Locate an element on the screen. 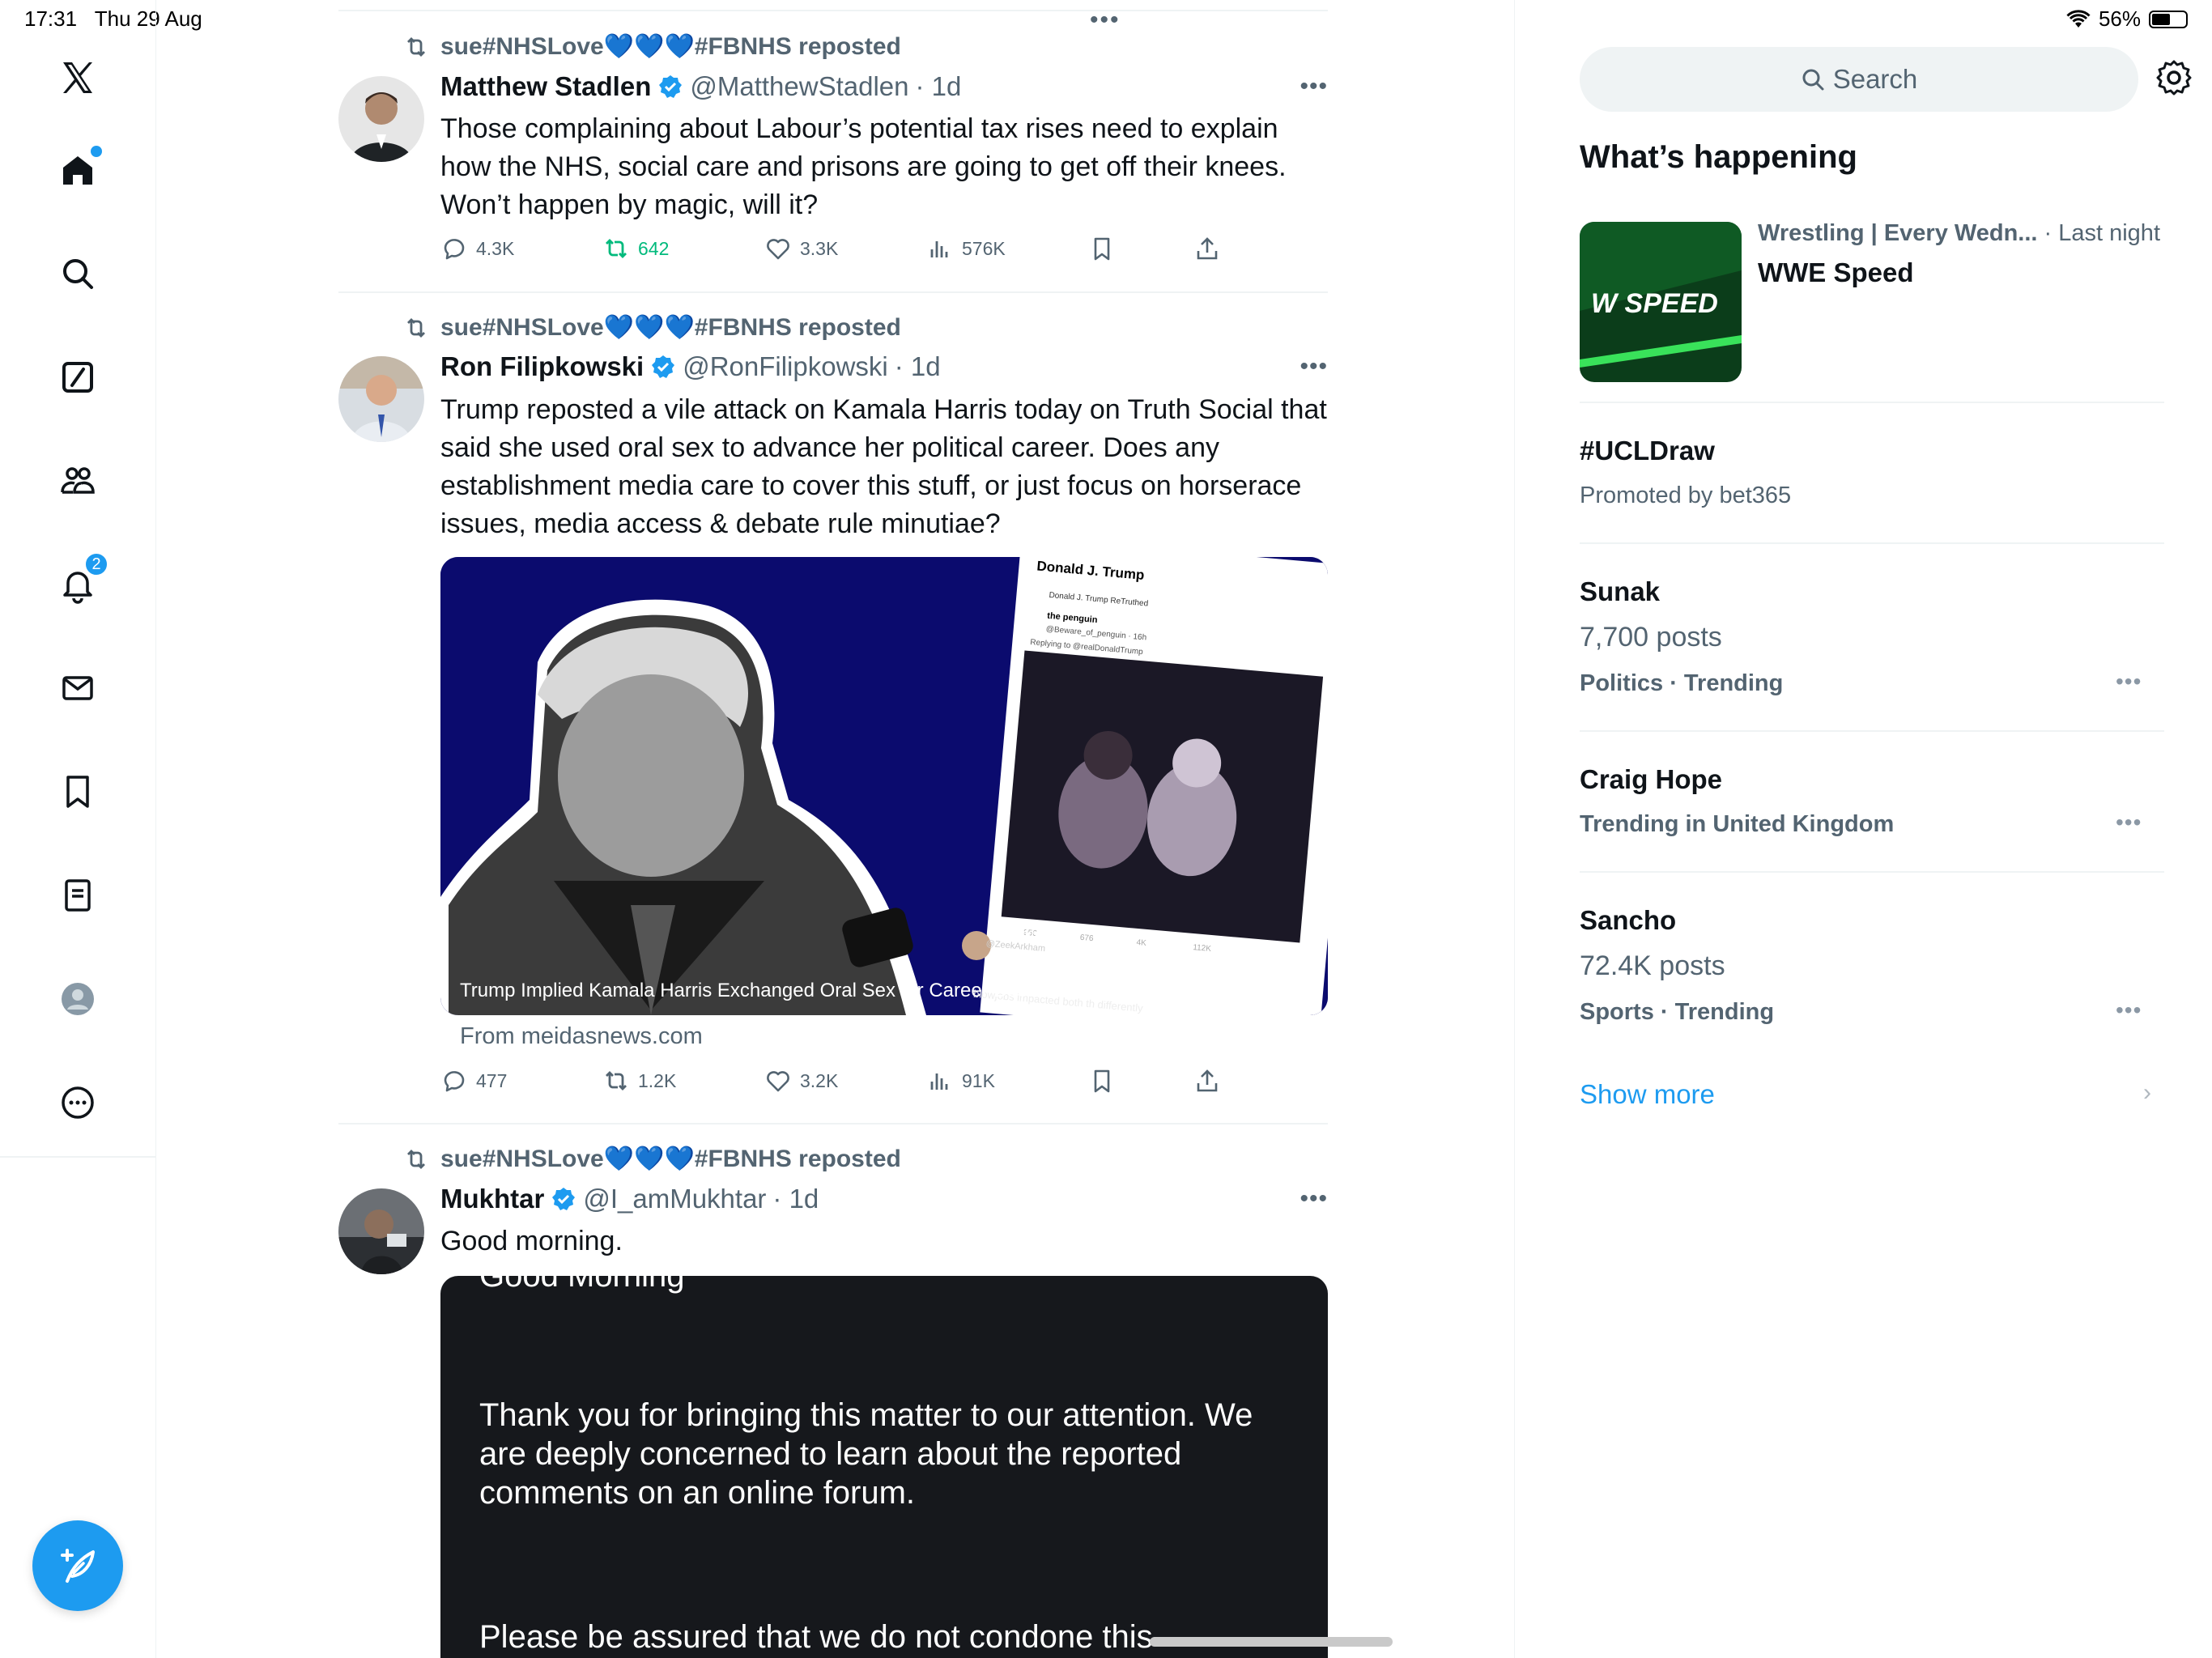 This screenshot has height=1658, width=2212. profile-icon is located at coordinates (78, 999).